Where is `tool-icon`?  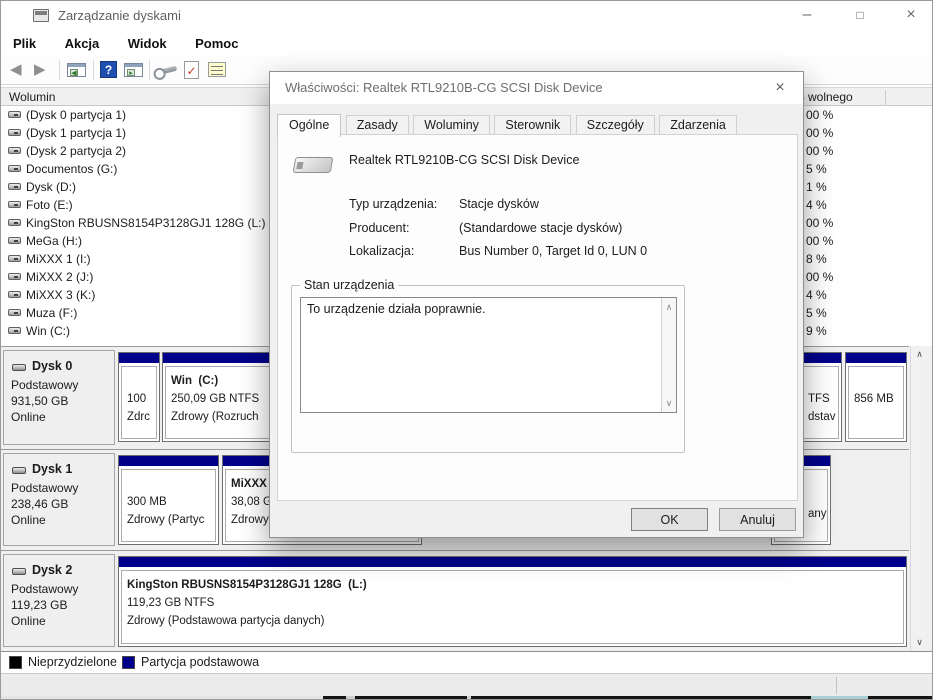
tool-icon is located at coordinates (167, 70).